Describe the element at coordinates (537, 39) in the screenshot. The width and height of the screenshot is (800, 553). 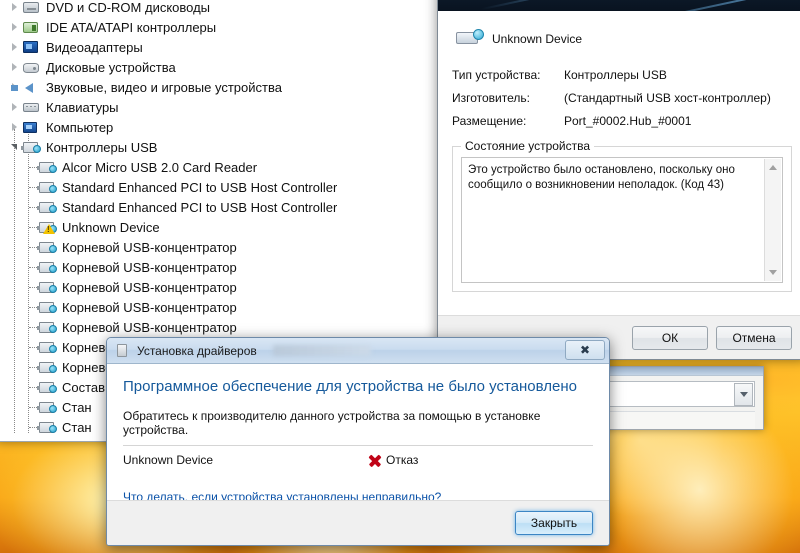
I see `properties-device-name: Unknown Device` at that location.